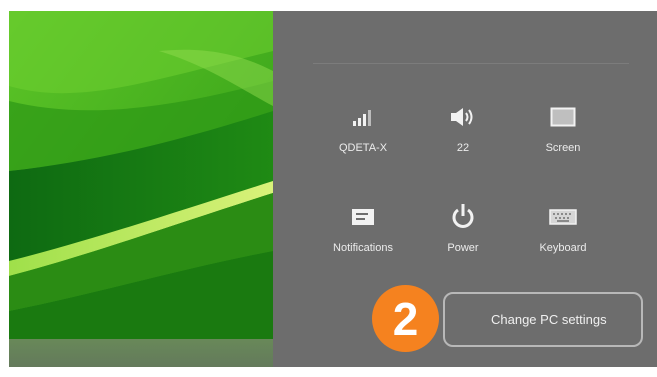  What do you see at coordinates (363, 248) in the screenshot?
I see `notifications-label: Notifications` at bounding box center [363, 248].